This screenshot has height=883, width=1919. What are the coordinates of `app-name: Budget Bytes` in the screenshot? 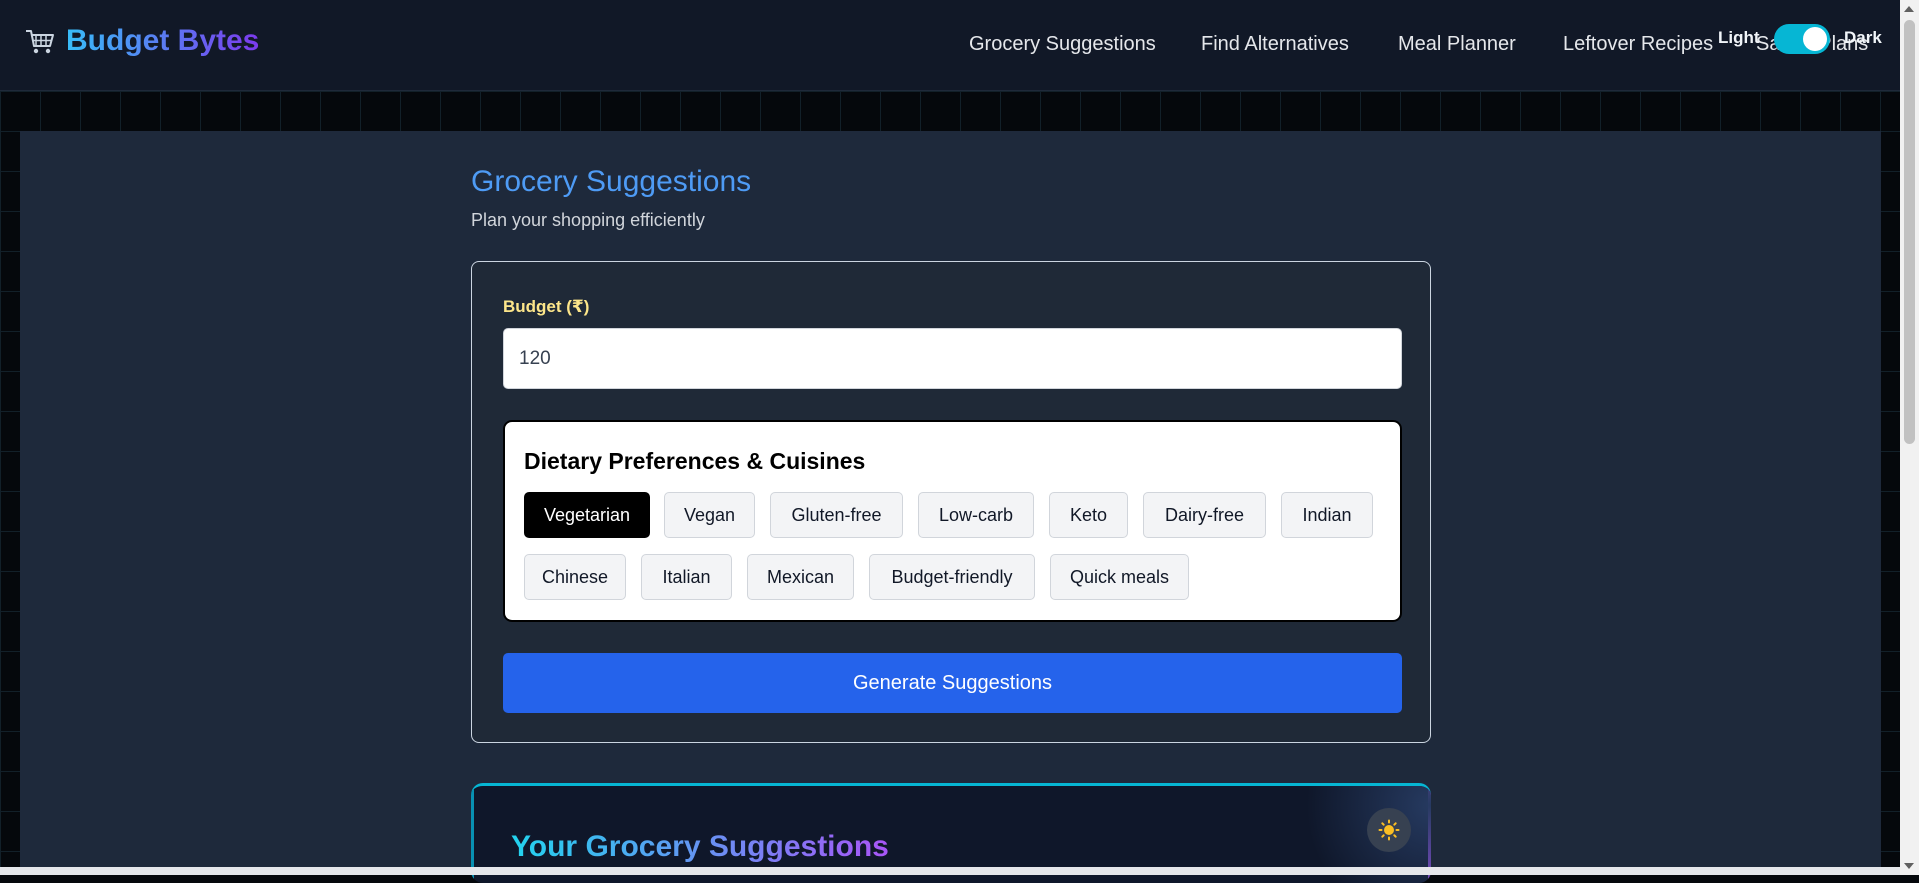 It's located at (163, 40).